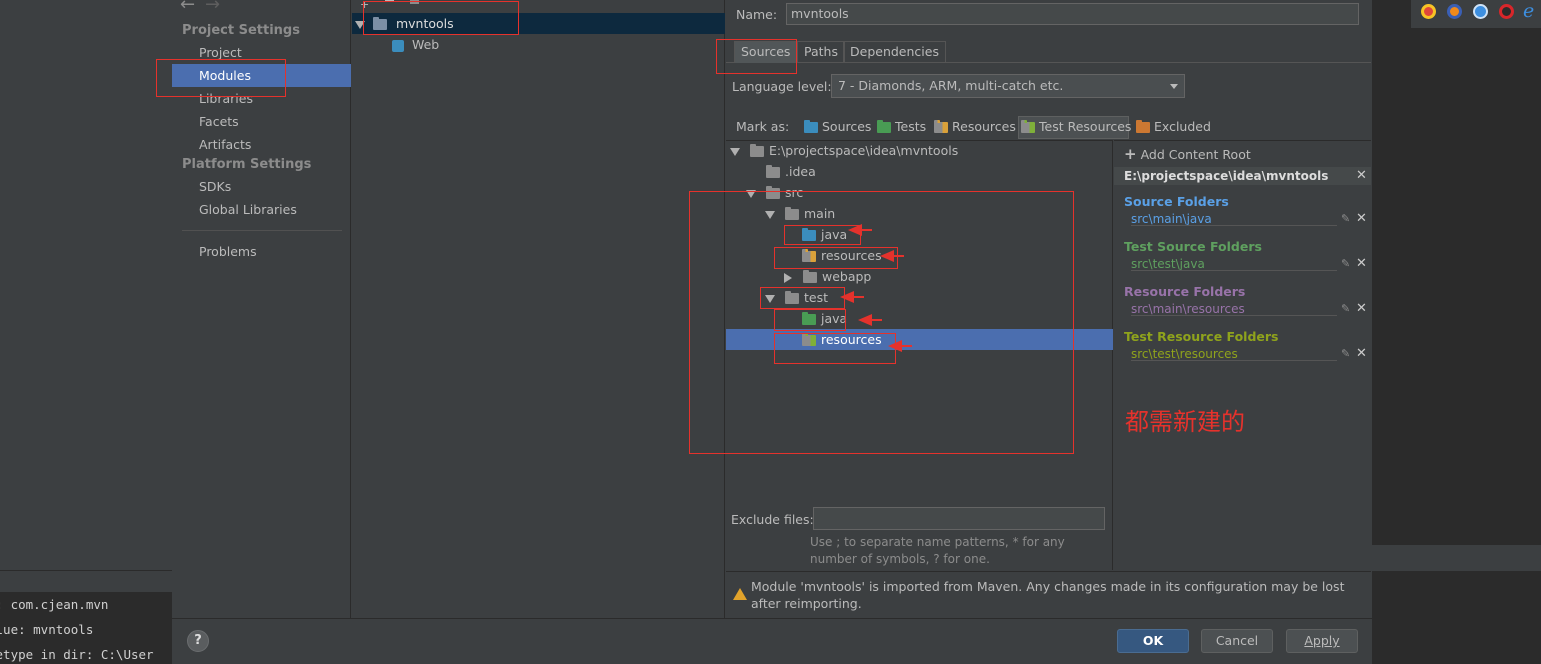 Image resolution: width=1541 pixels, height=664 pixels. Describe the element at coordinates (241, 30) in the screenshot. I see `project-settings-heading: Project Settings` at that location.